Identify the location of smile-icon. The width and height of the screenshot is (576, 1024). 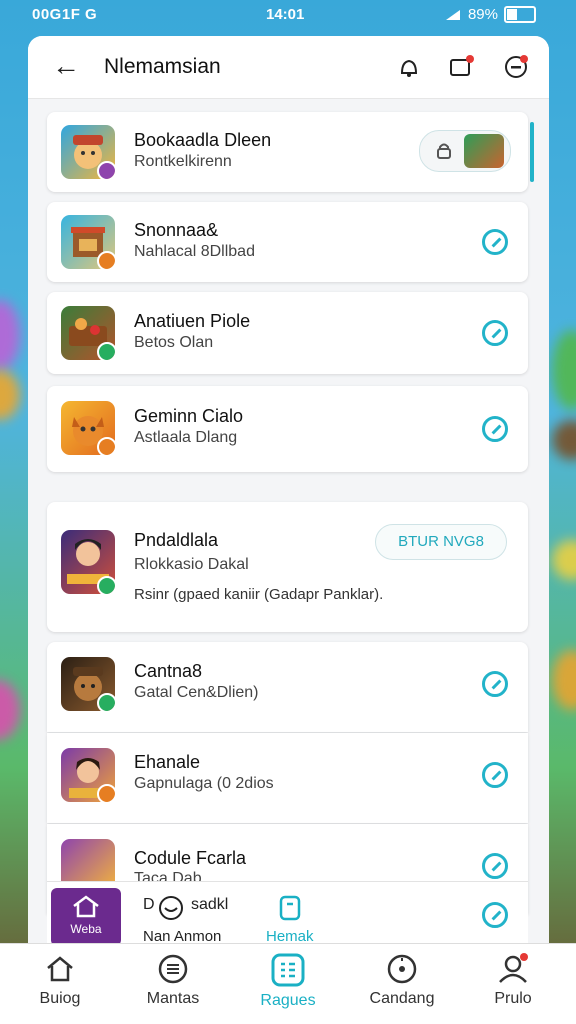
(171, 908).